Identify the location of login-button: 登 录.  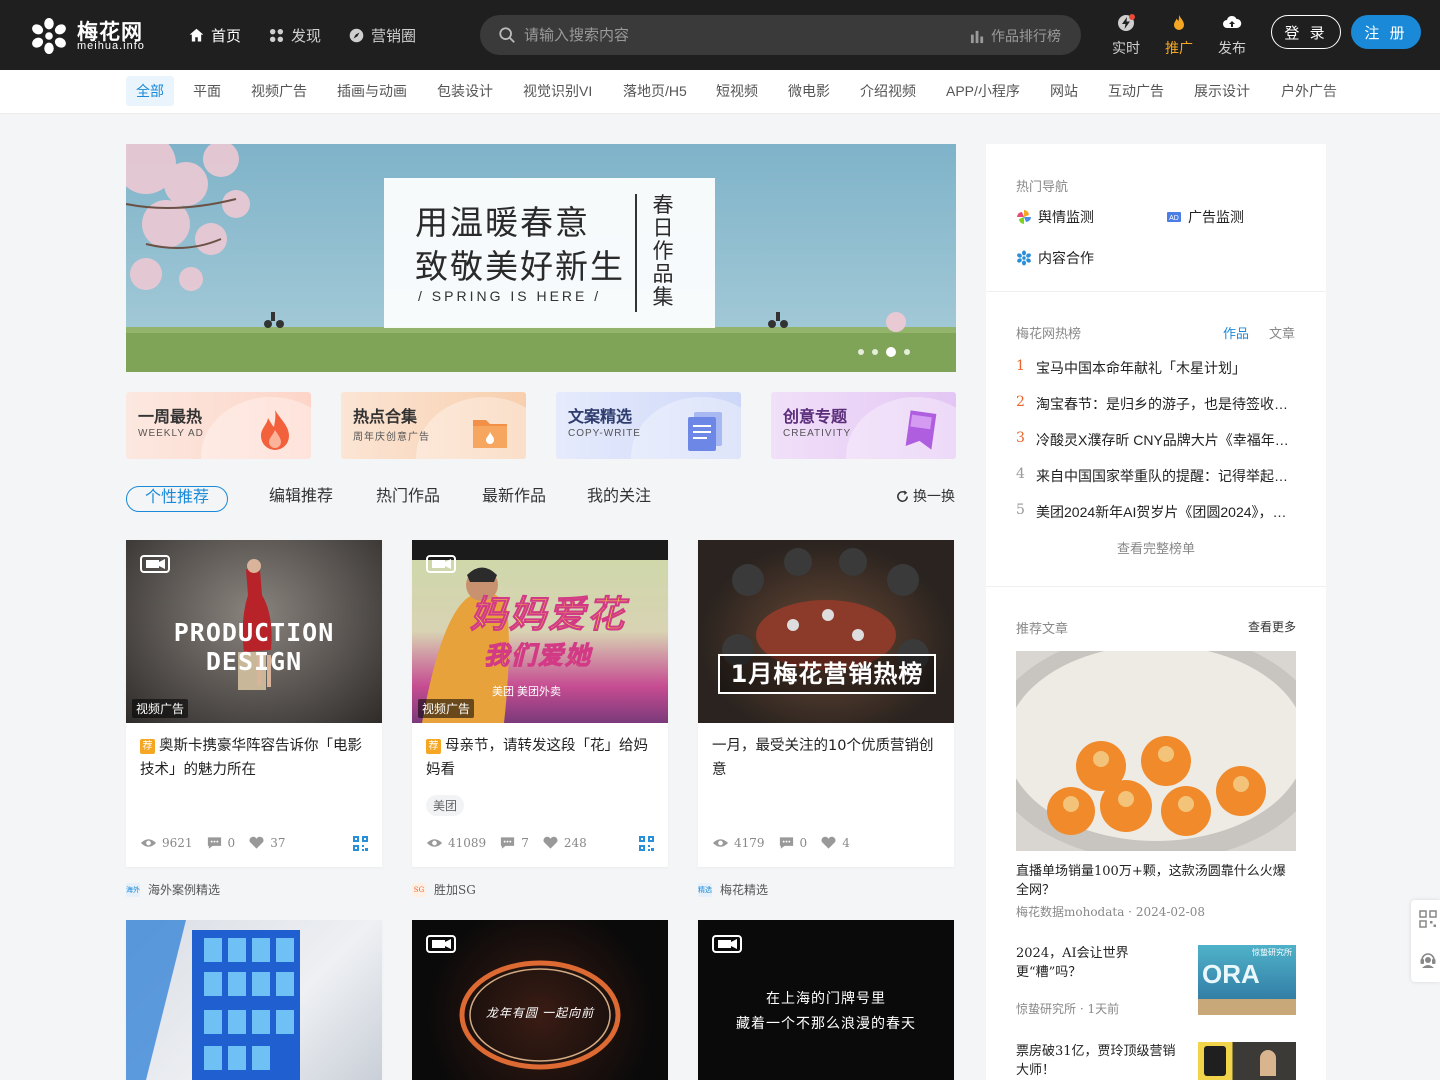
(1306, 32).